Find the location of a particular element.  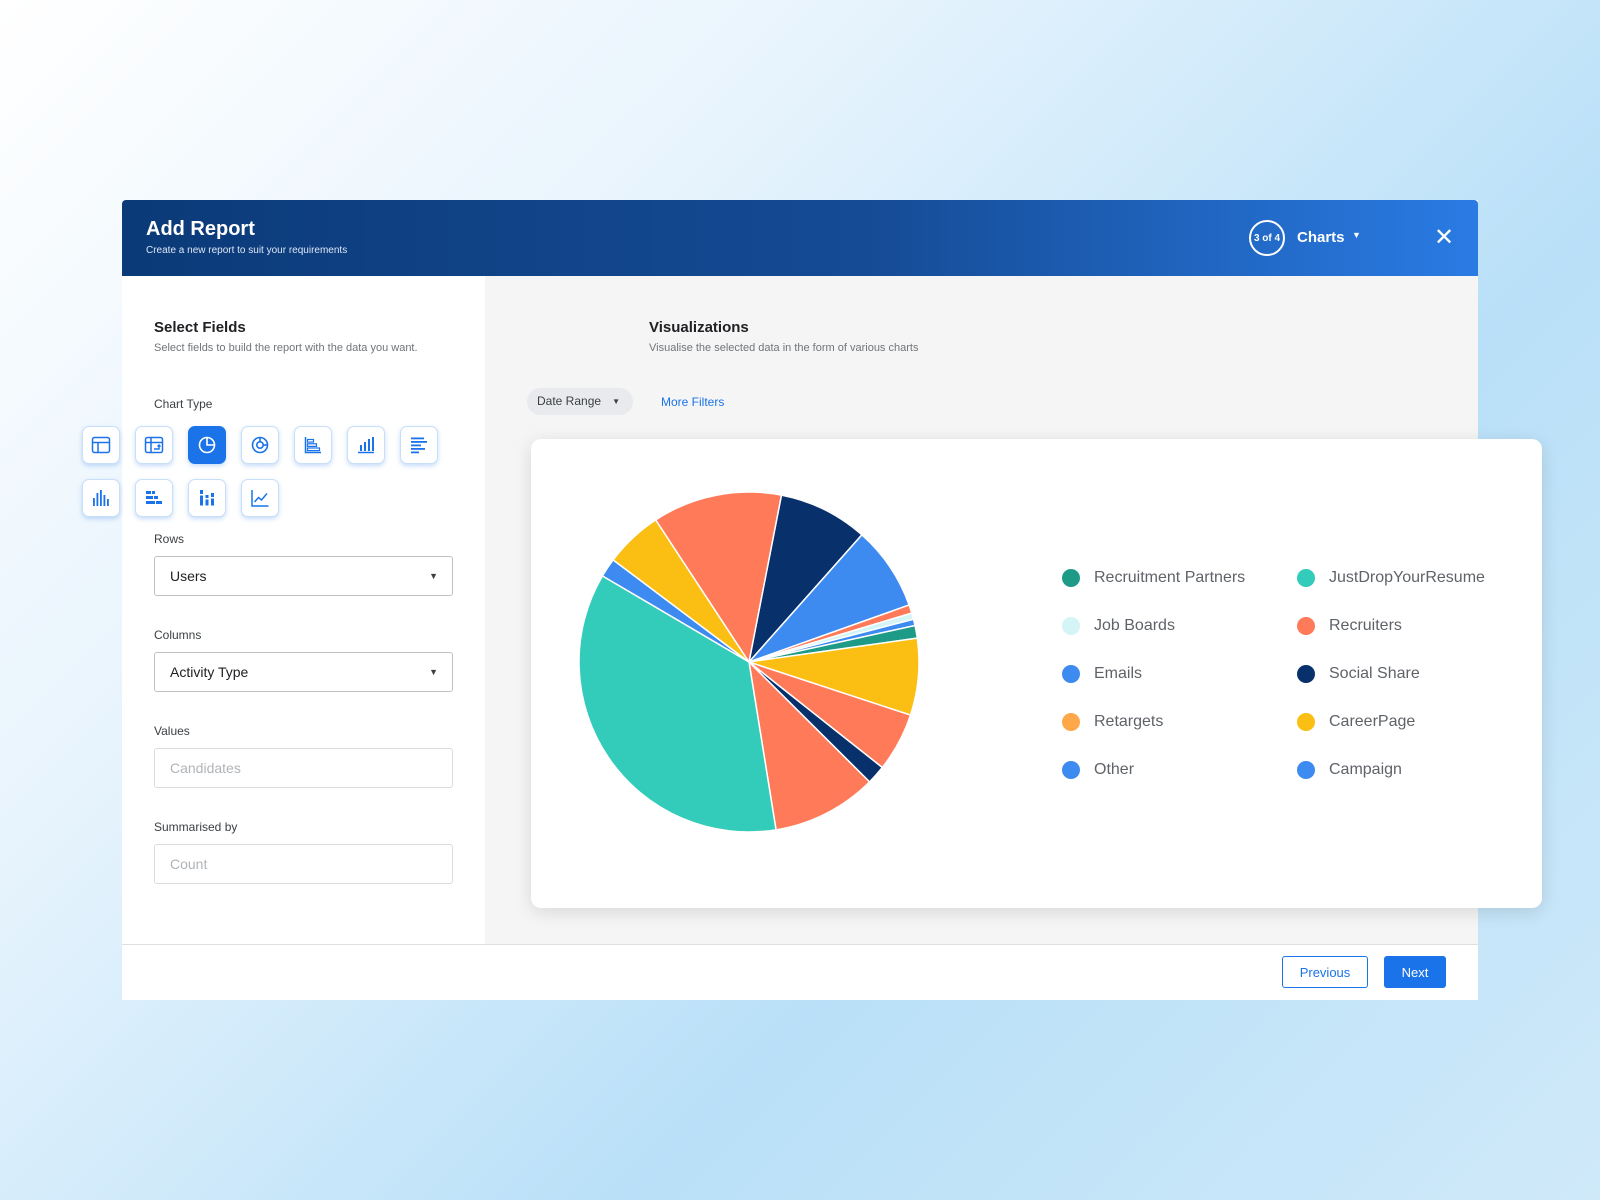

rows-label: Rows is located at coordinates (169, 539).